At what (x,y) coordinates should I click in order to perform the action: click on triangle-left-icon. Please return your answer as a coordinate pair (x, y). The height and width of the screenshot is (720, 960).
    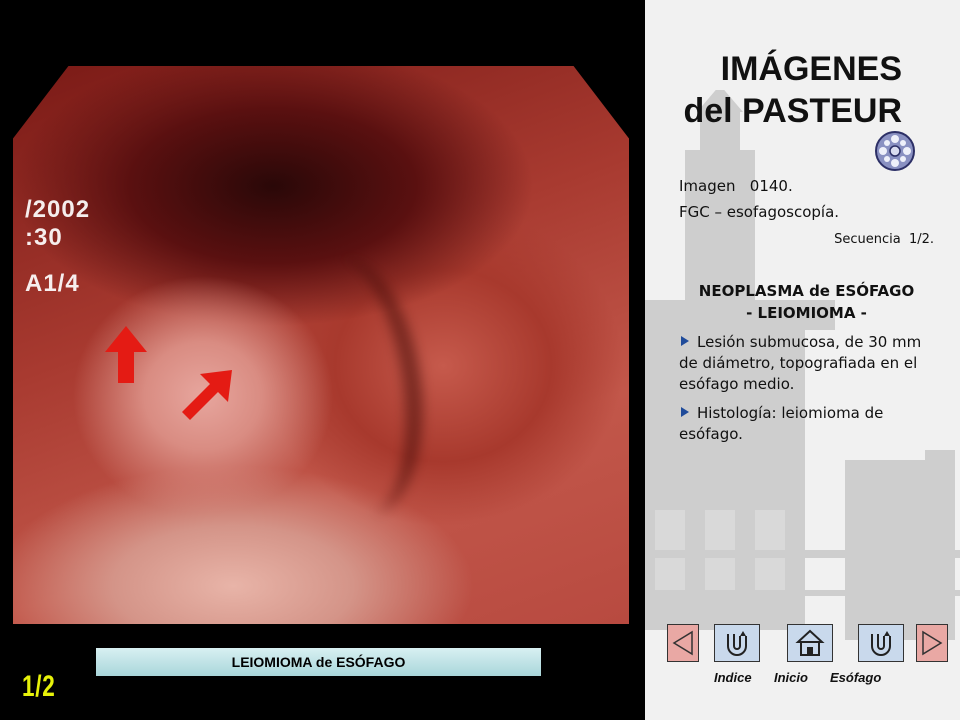
    Looking at the image, I should click on (682, 643).